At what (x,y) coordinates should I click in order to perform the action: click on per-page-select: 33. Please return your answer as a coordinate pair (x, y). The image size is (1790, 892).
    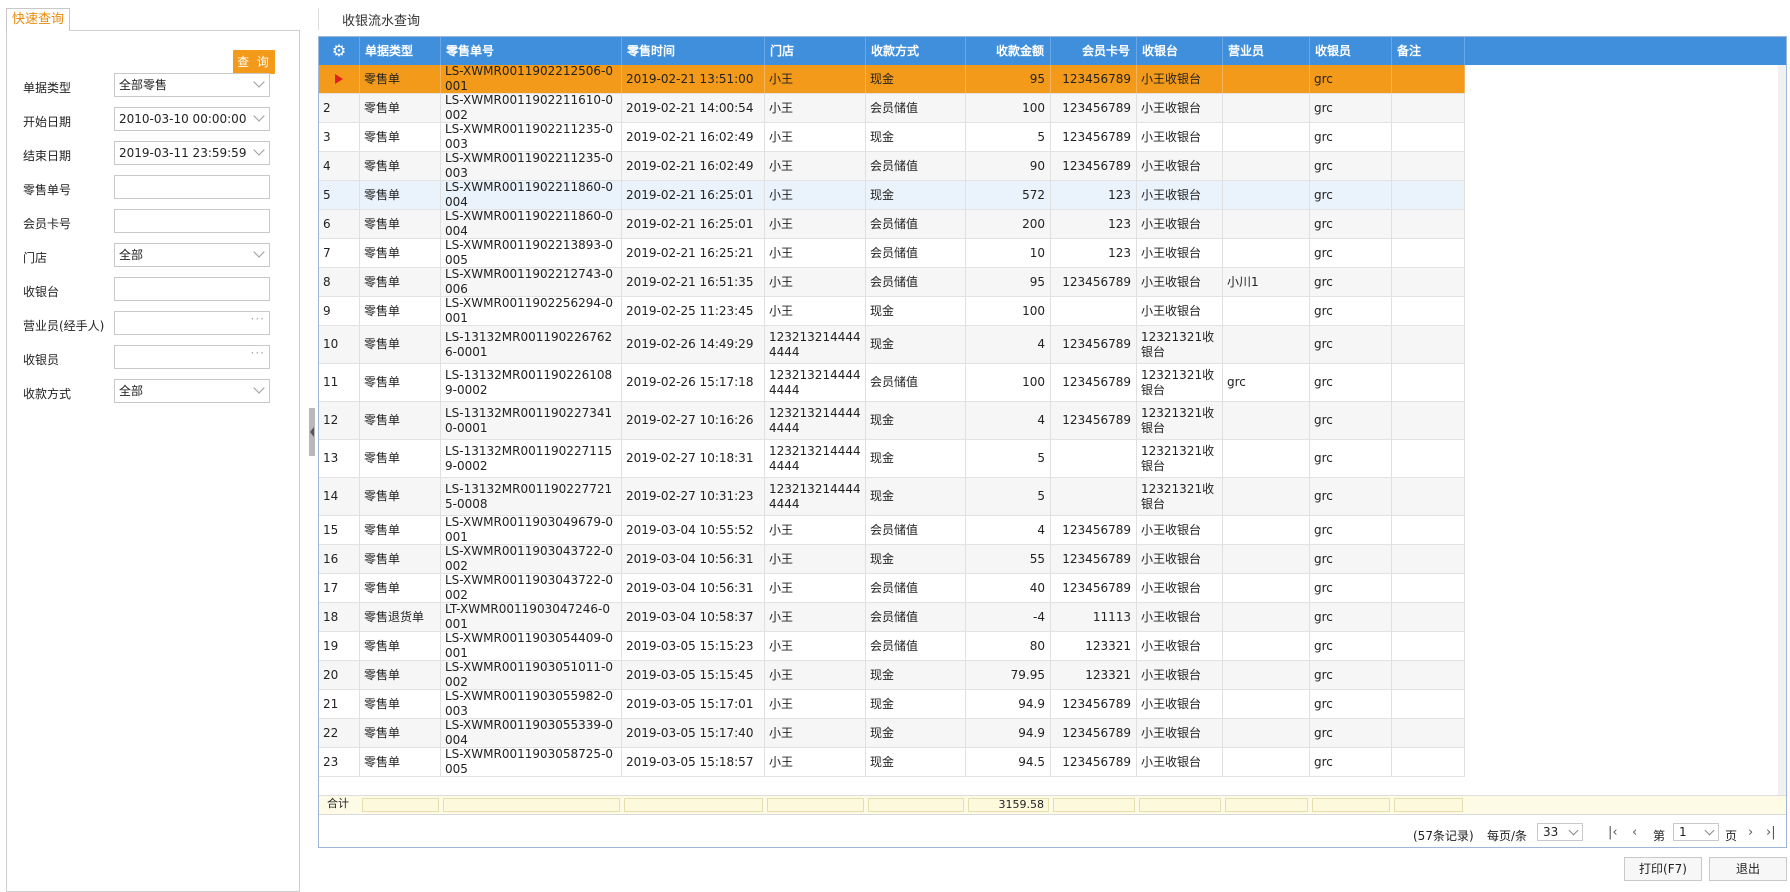
    Looking at the image, I should click on (1560, 832).